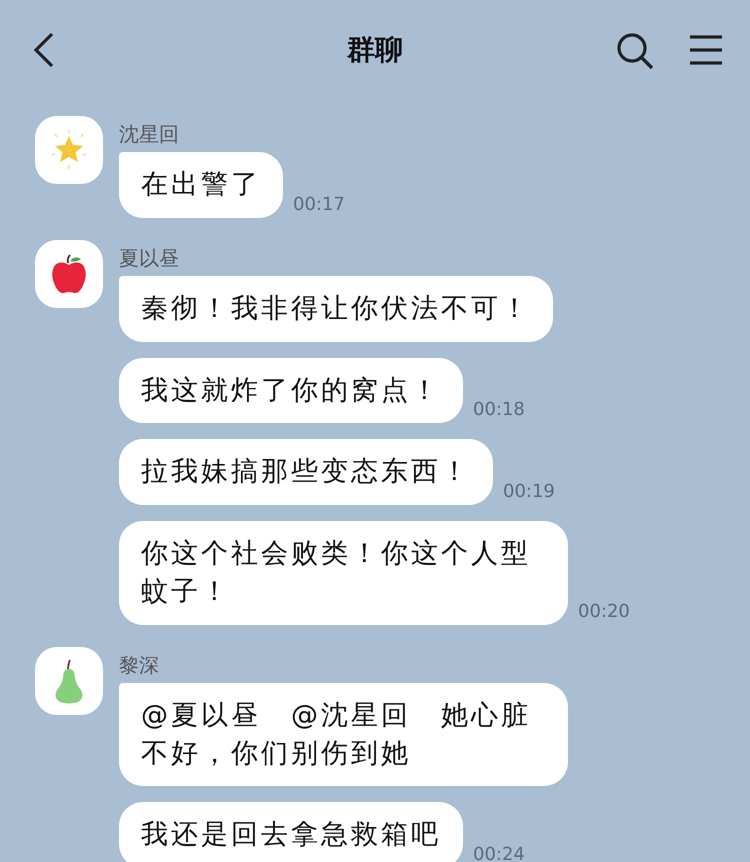 The width and height of the screenshot is (750, 862). I want to click on message-bubble: @夏以昼 @沈星回 她心脏不好，你们别伤到她, so click(343, 734).